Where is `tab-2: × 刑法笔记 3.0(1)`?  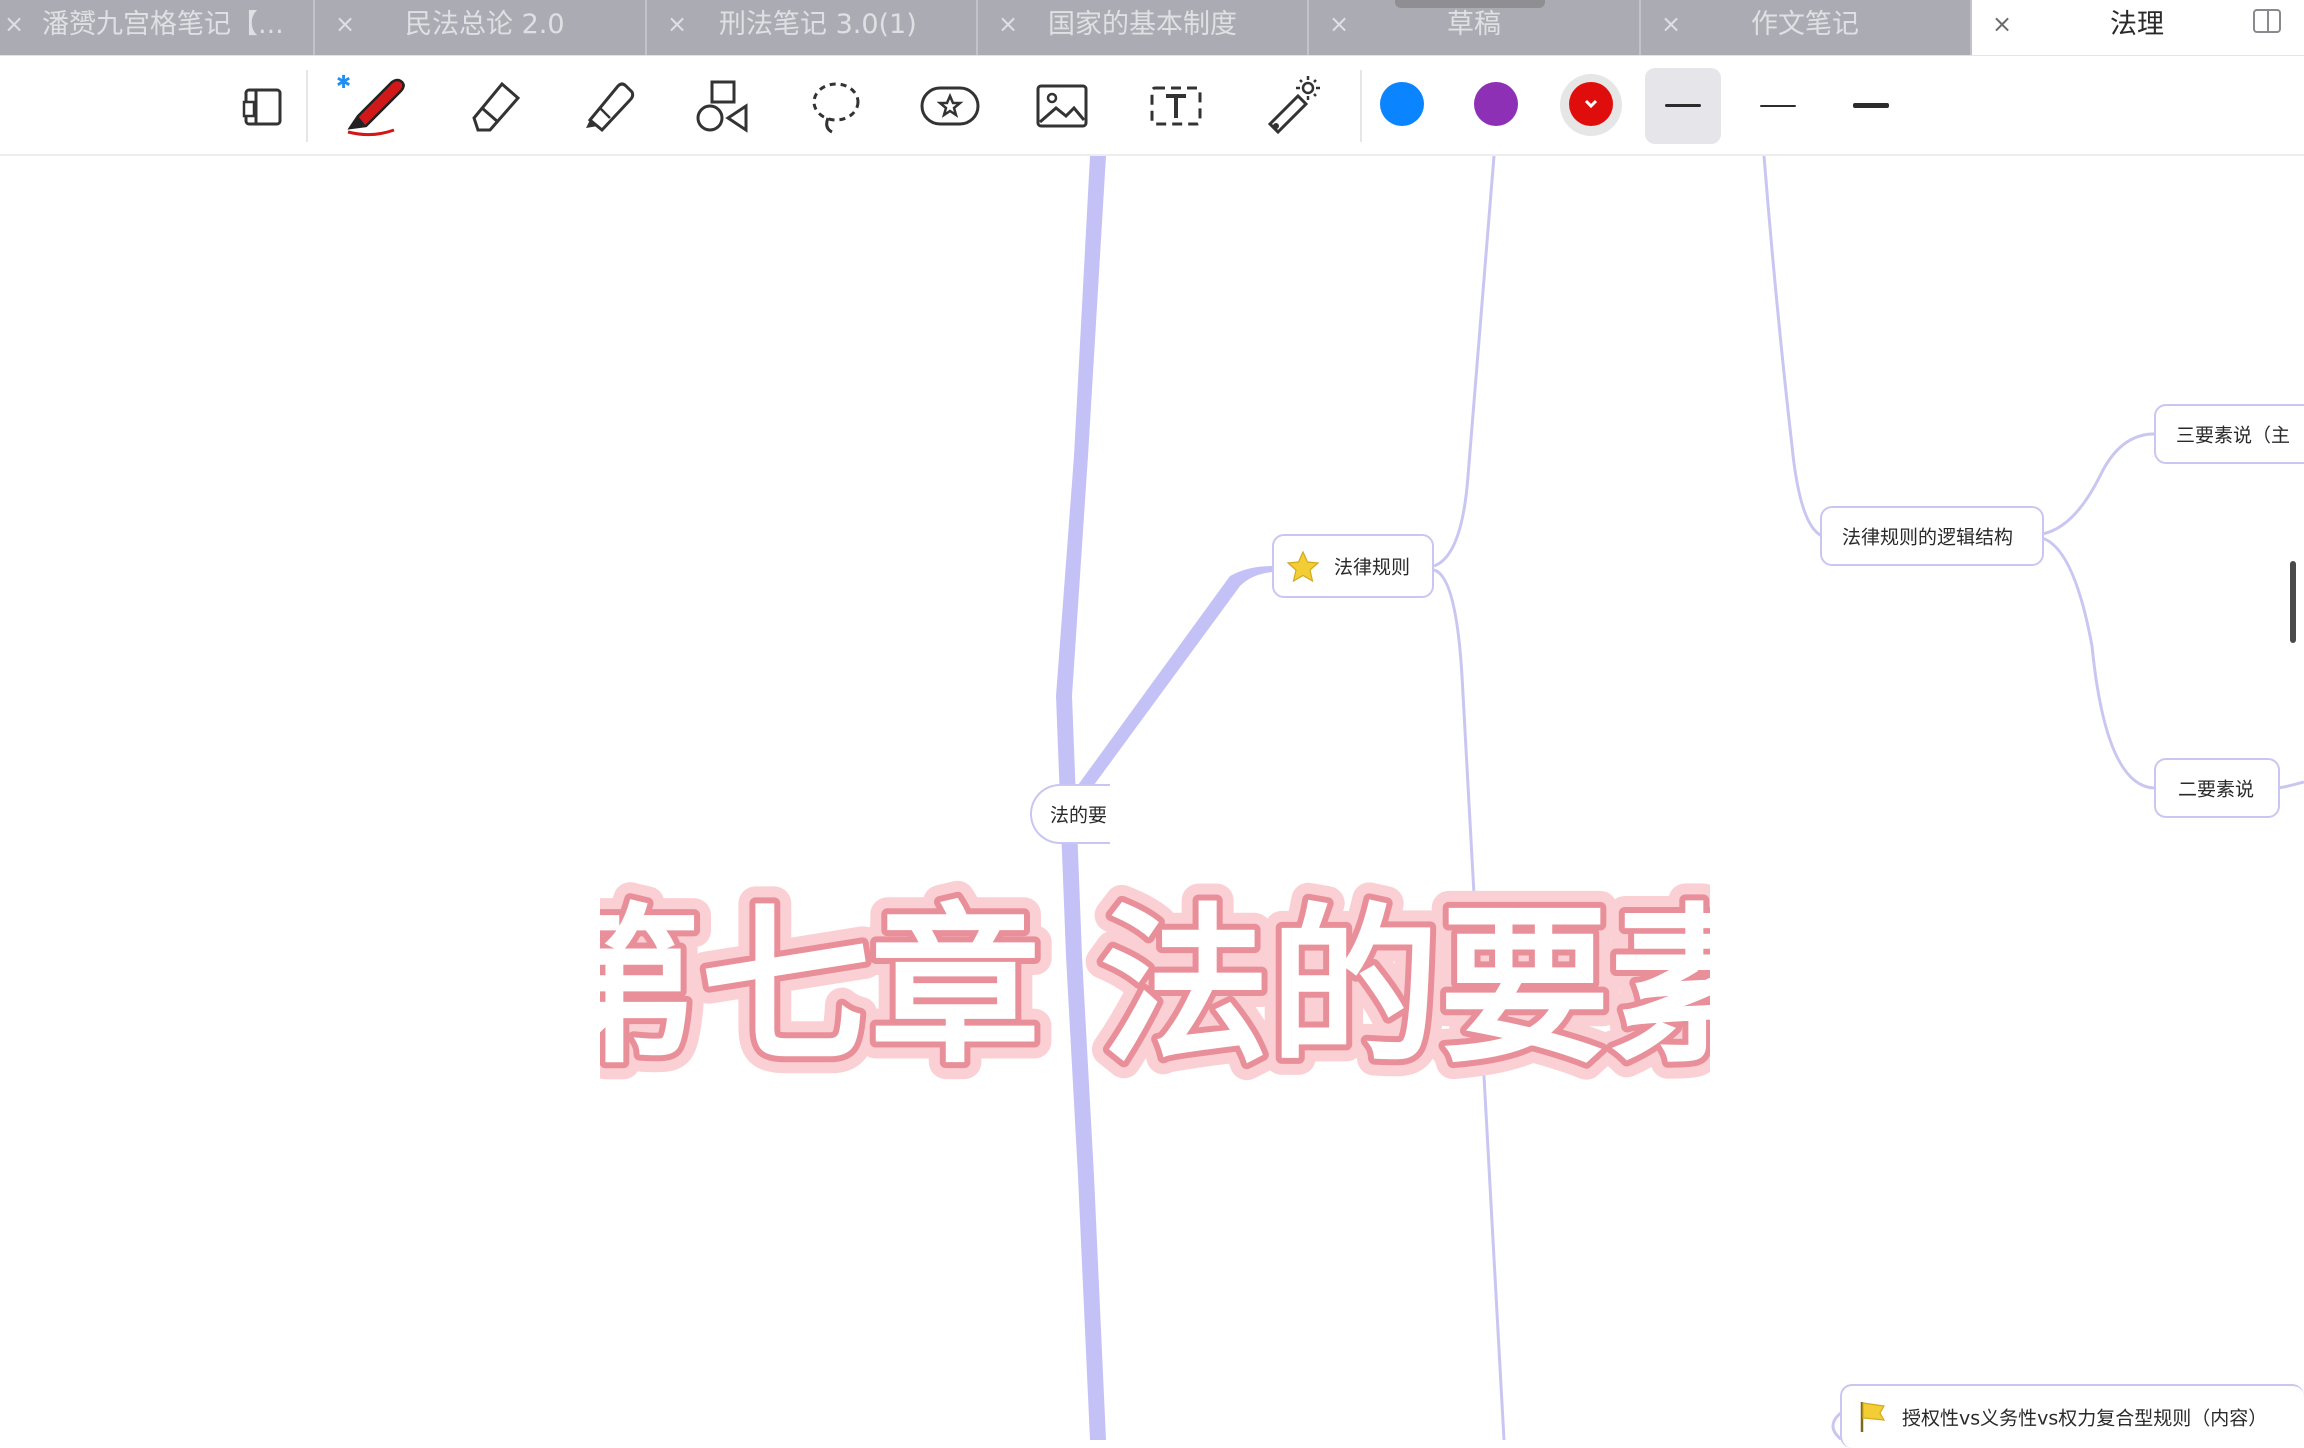 tab-2: × 刑法笔记 3.0(1) is located at coordinates (812, 27).